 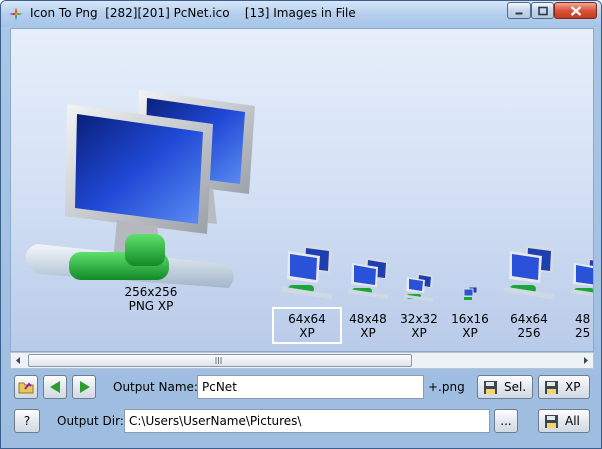 What do you see at coordinates (583, 319) in the screenshot?
I see `image-caption-size: 48` at bounding box center [583, 319].